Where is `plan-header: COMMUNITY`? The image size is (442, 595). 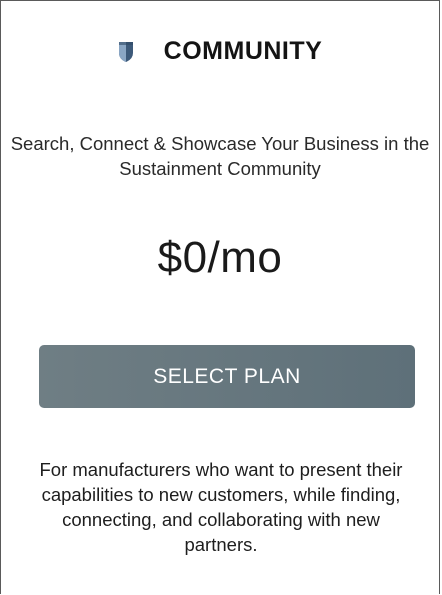 plan-header: COMMUNITY is located at coordinates (220, 51).